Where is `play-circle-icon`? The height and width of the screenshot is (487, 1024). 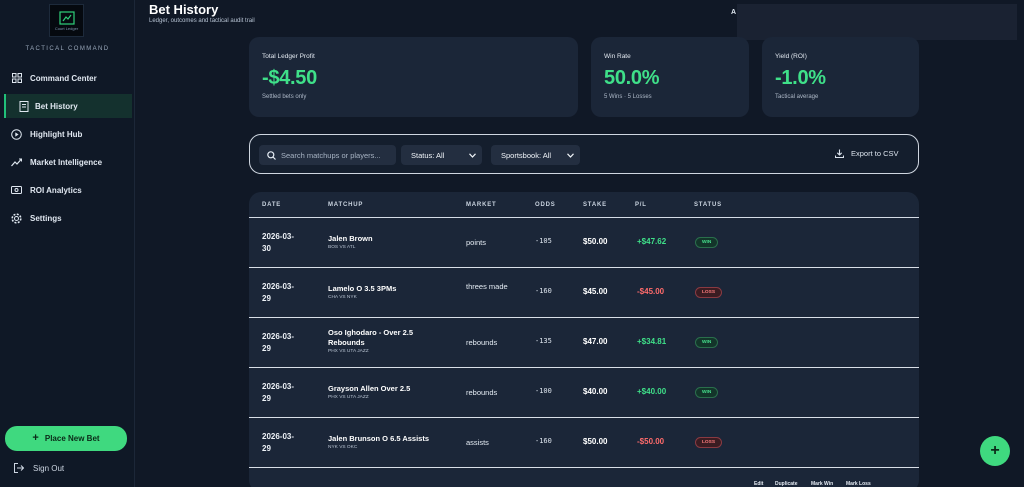 play-circle-icon is located at coordinates (16, 134).